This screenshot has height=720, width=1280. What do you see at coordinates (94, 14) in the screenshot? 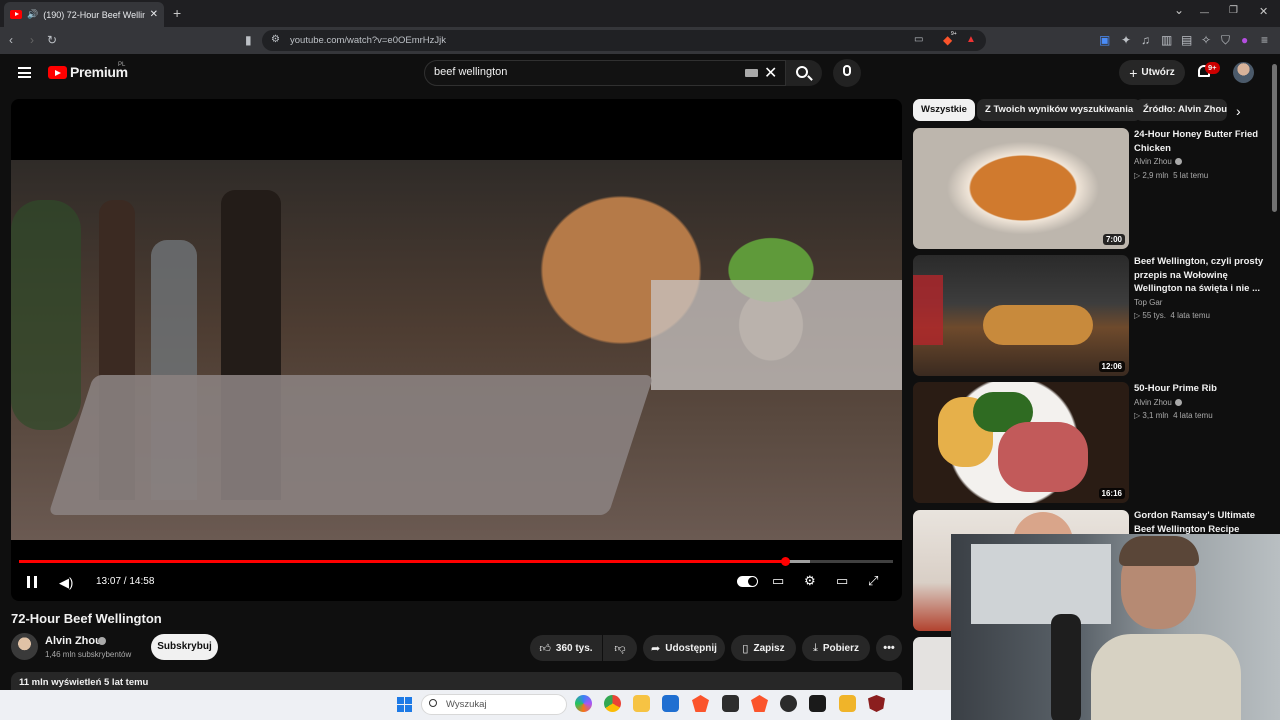
I see `tab-title: (190) 72-Hour Beef Wellington` at bounding box center [94, 14].